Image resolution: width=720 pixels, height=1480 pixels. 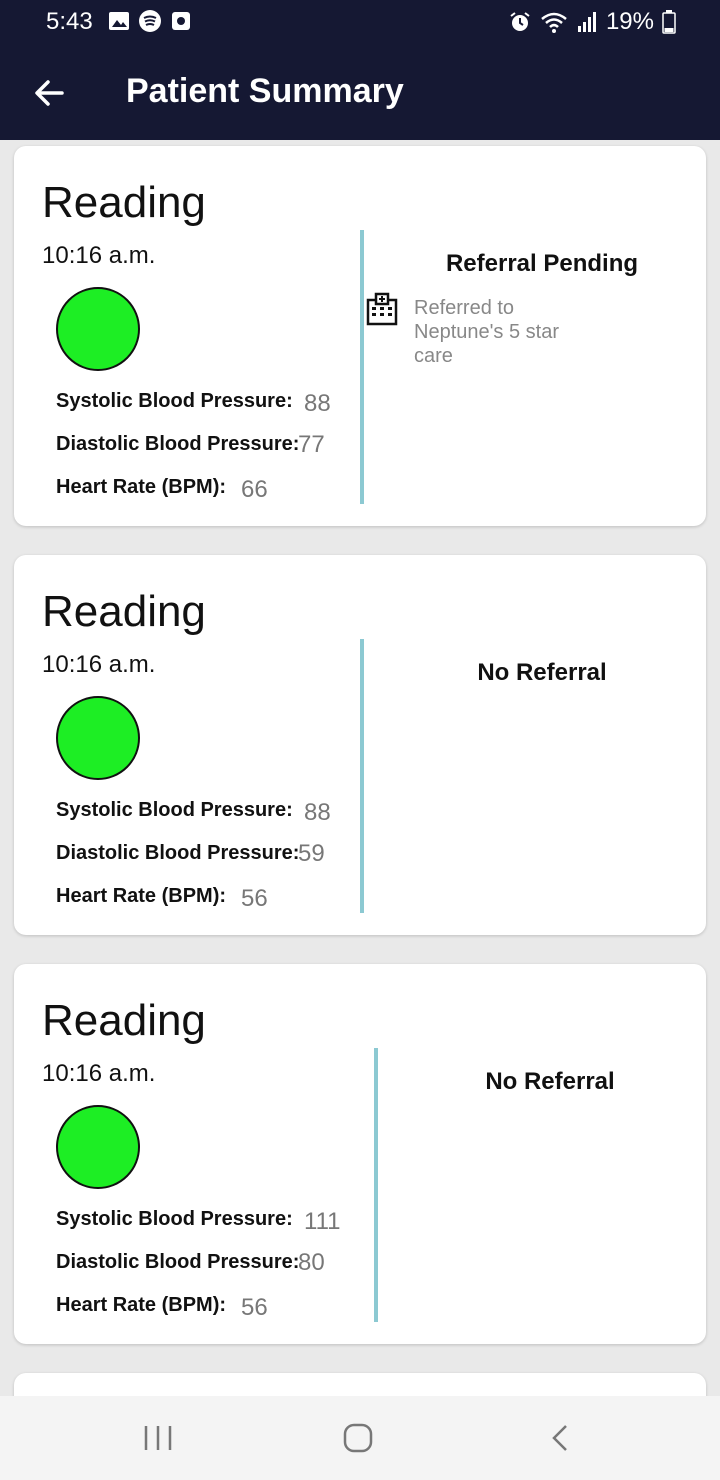 What do you see at coordinates (542, 263) in the screenshot?
I see `referral-status: Referral Pending` at bounding box center [542, 263].